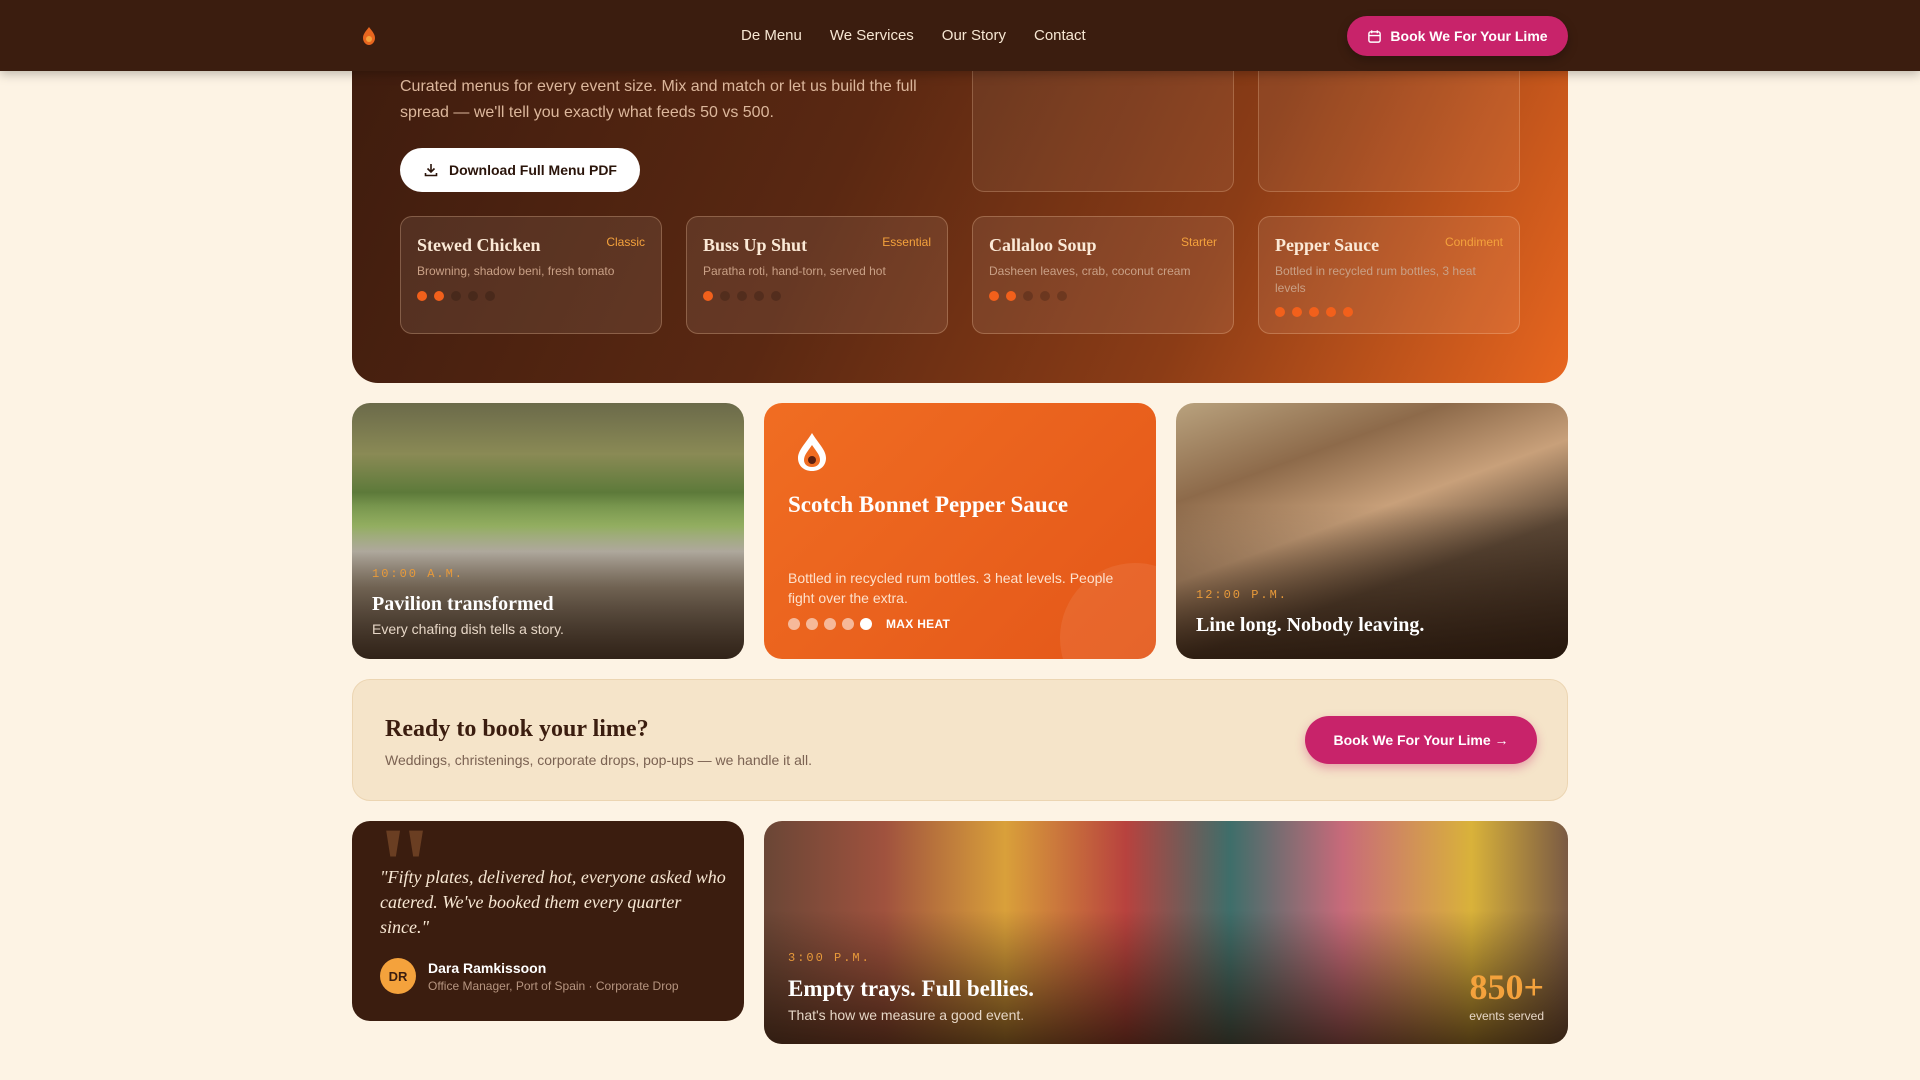  I want to click on events-served-stat: 850+ events served, so click(1506, 996).